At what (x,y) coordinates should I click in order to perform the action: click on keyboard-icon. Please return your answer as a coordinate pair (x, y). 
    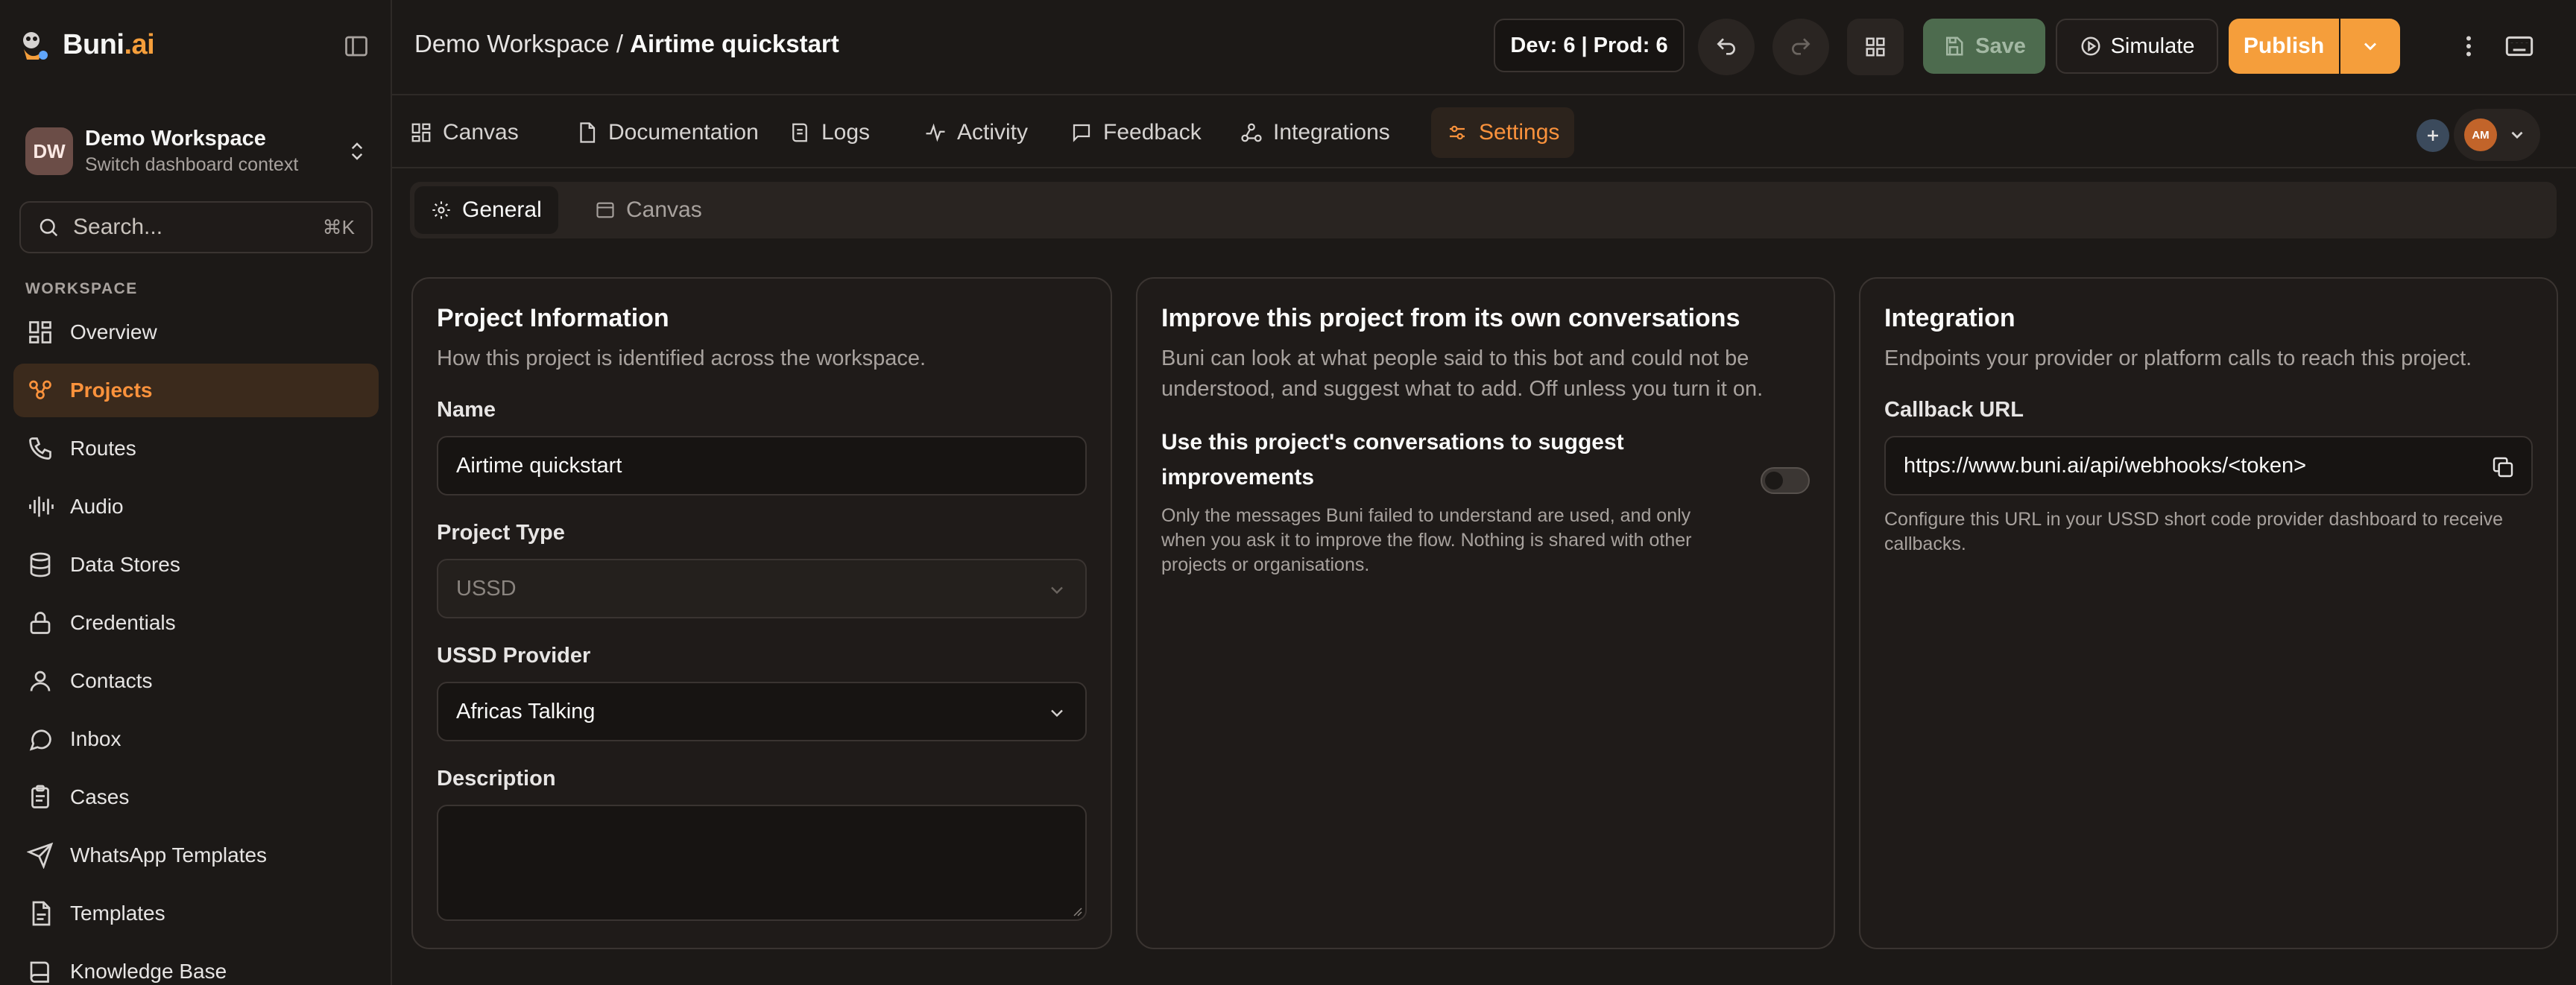
    Looking at the image, I should click on (2519, 46).